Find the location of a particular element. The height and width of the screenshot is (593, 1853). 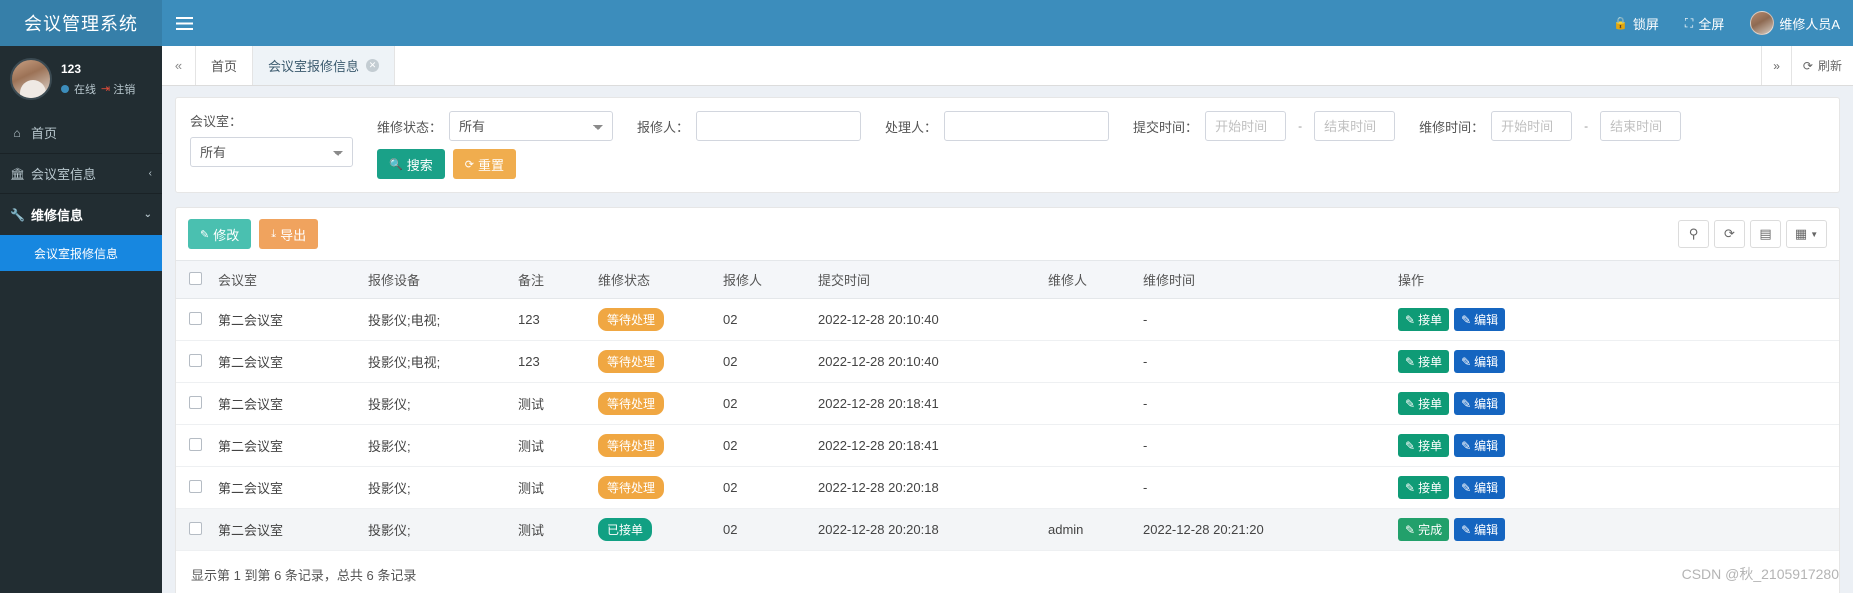

columns-icon: ▦ ▼ is located at coordinates (1806, 234).